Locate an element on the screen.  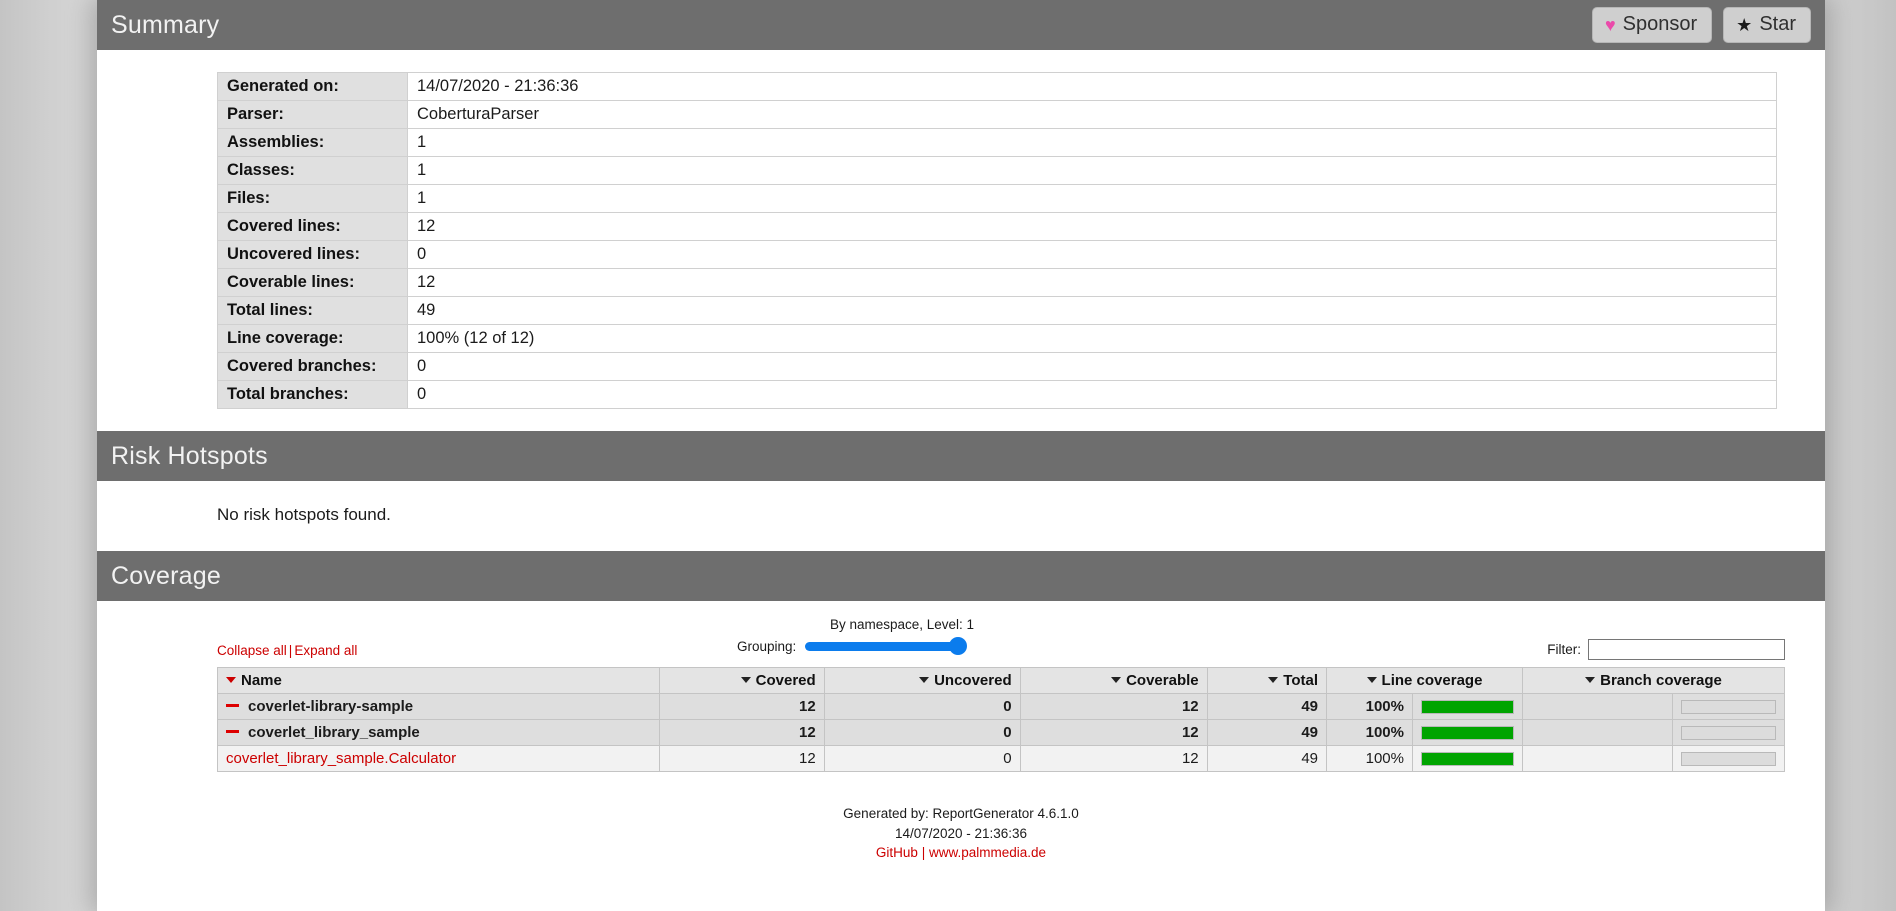
footer-generated-by: Generated by: ReportGenerator 4.6.1.0 is located at coordinates (961, 813).